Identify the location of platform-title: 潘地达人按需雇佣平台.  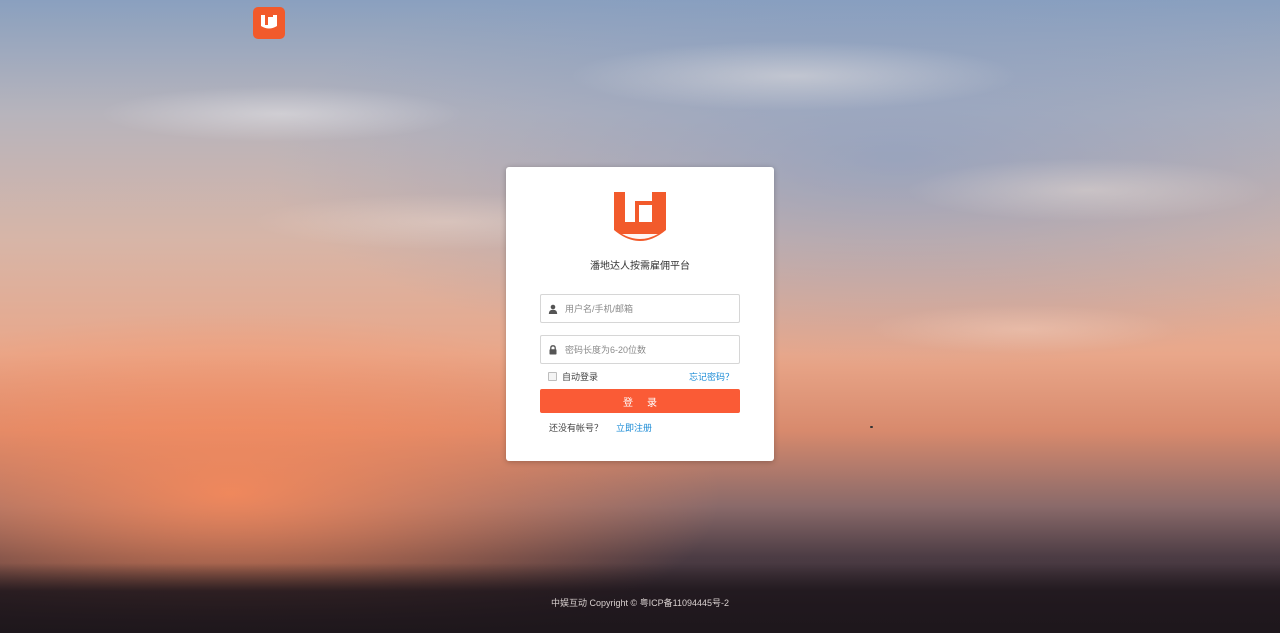
(640, 266).